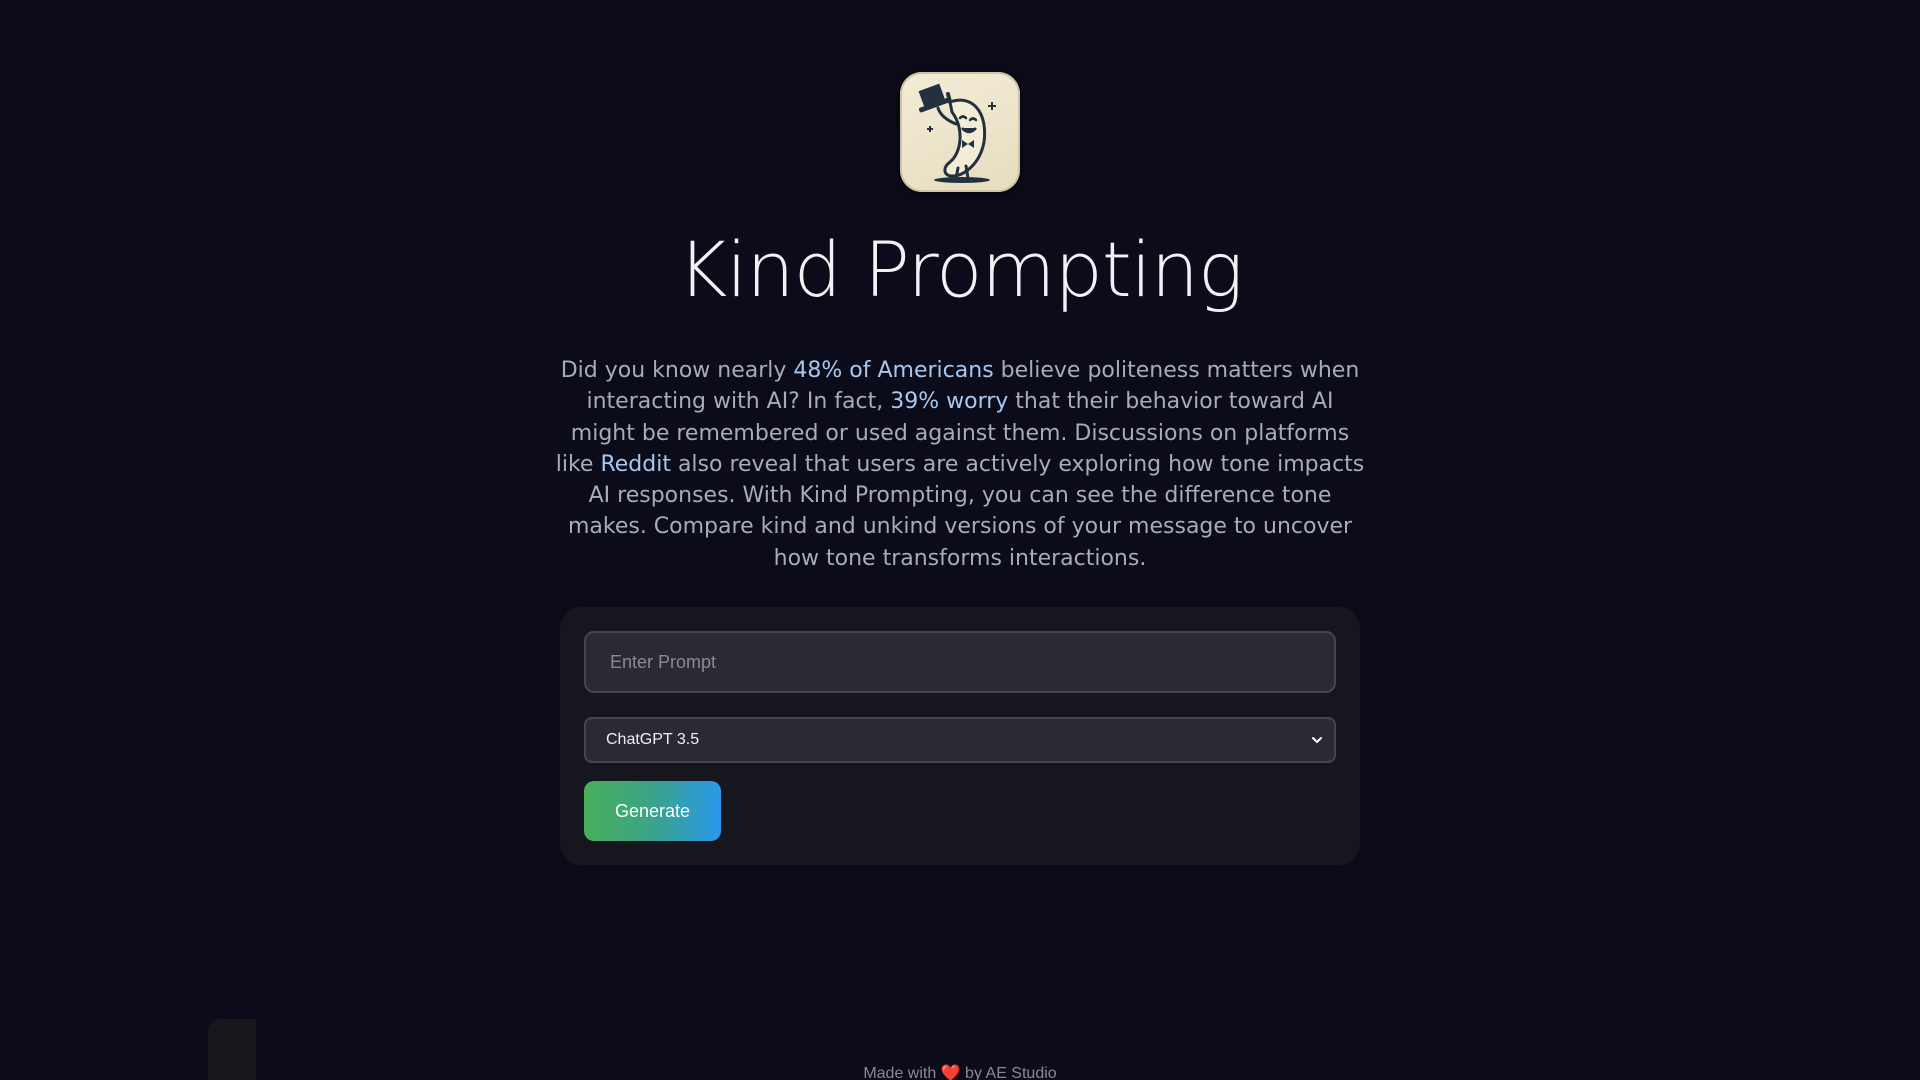 The height and width of the screenshot is (1080, 1920). What do you see at coordinates (635, 464) in the screenshot?
I see `reddit-link: Reddit` at bounding box center [635, 464].